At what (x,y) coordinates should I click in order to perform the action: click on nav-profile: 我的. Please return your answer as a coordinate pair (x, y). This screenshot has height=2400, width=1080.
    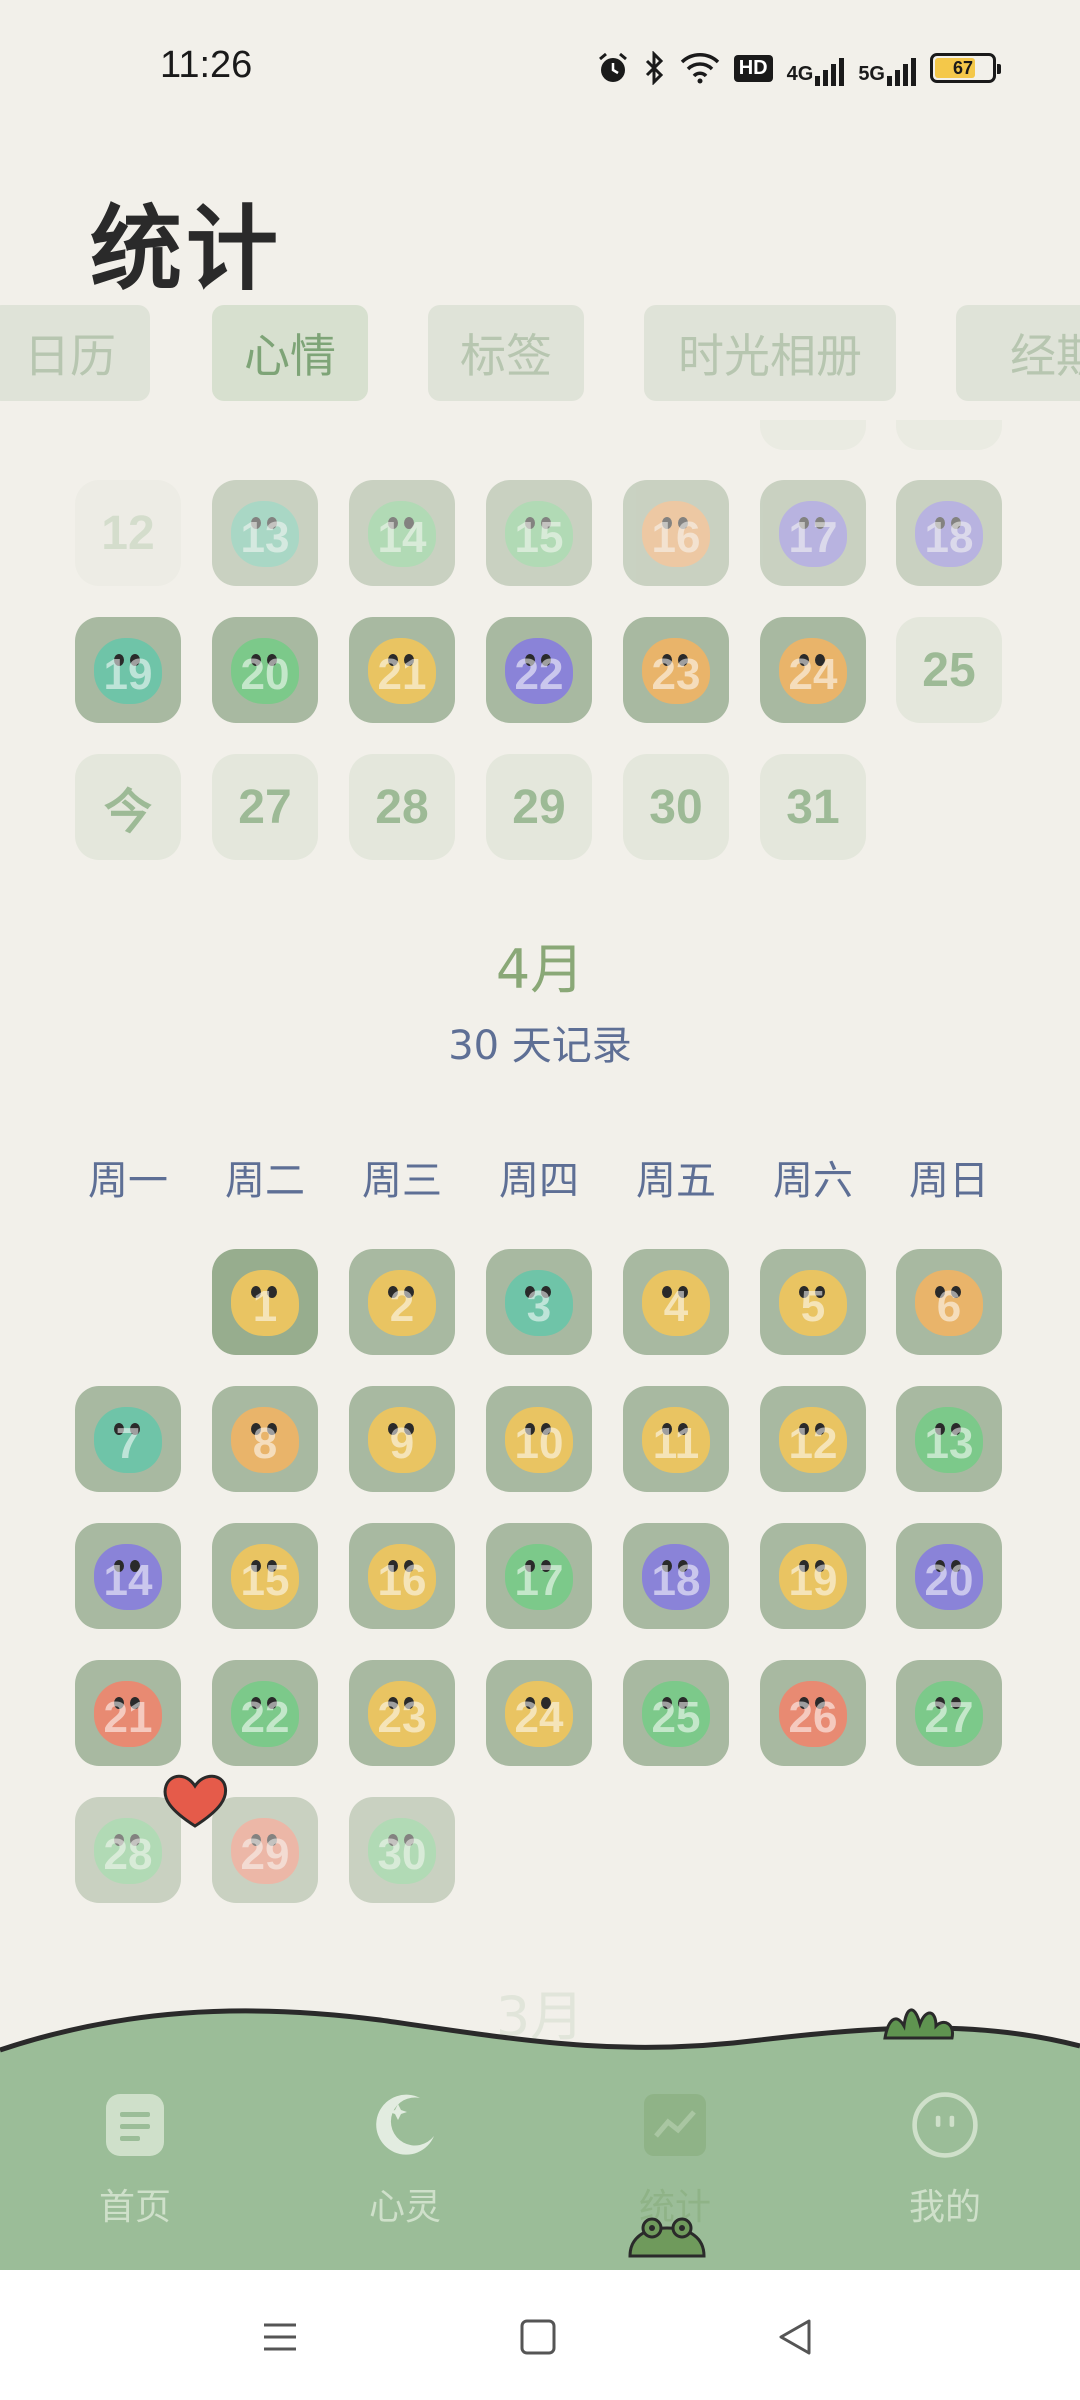
    Looking at the image, I should click on (945, 2175).